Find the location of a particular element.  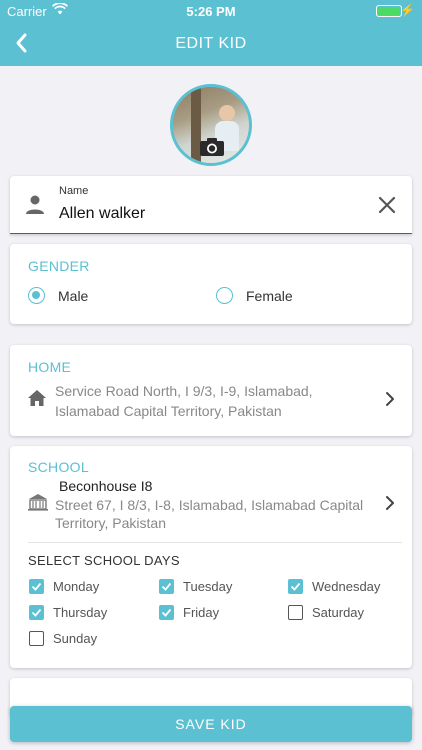

day-saturday: Saturday is located at coordinates (343, 614).